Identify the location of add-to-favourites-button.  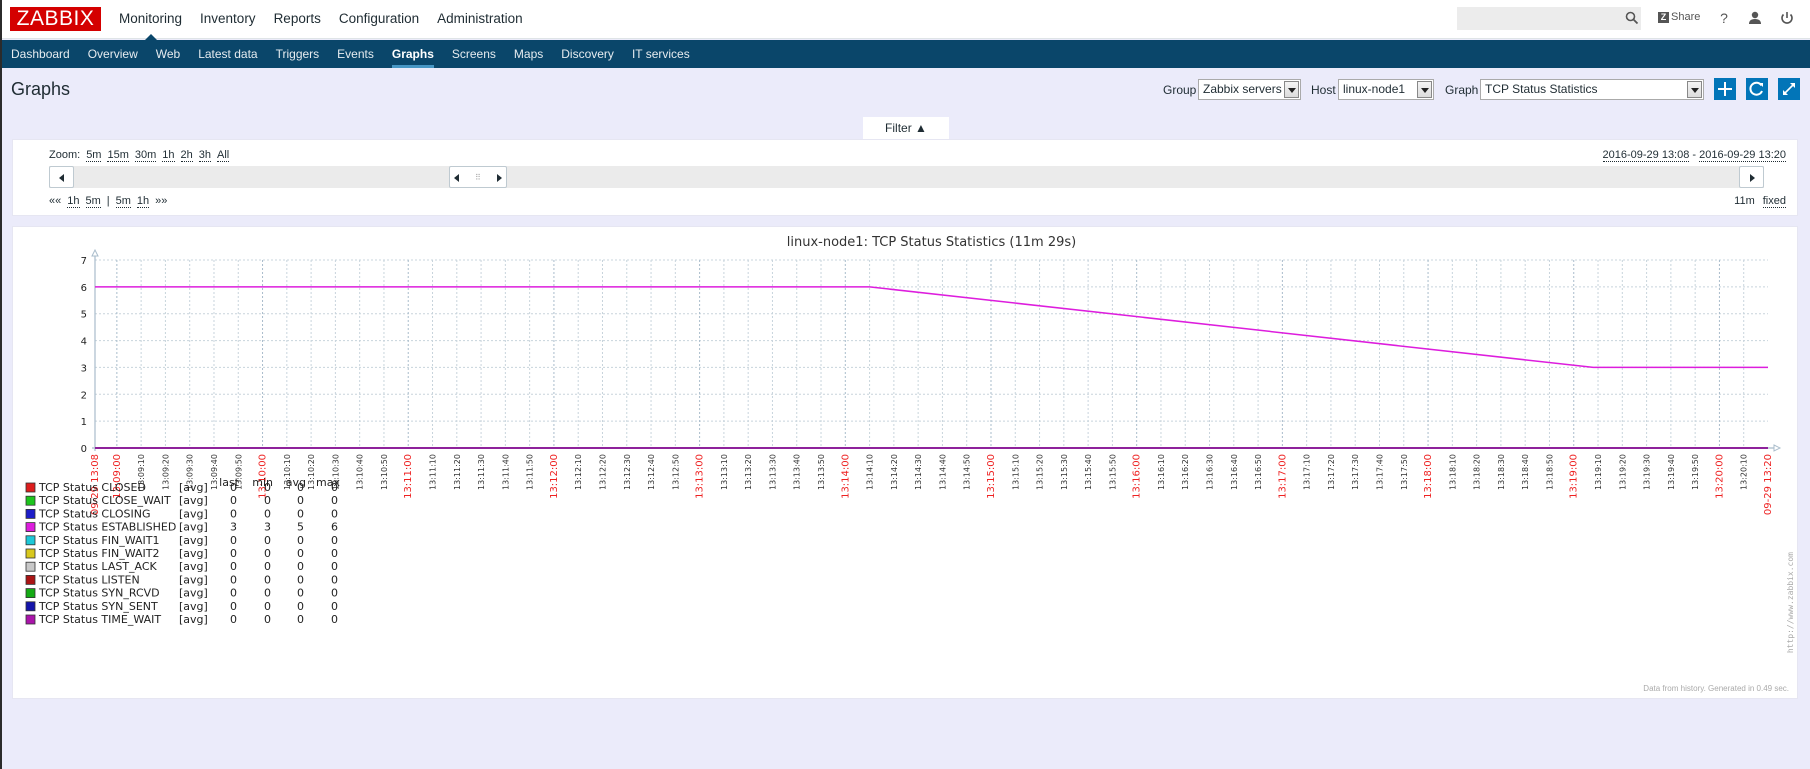
(1725, 89).